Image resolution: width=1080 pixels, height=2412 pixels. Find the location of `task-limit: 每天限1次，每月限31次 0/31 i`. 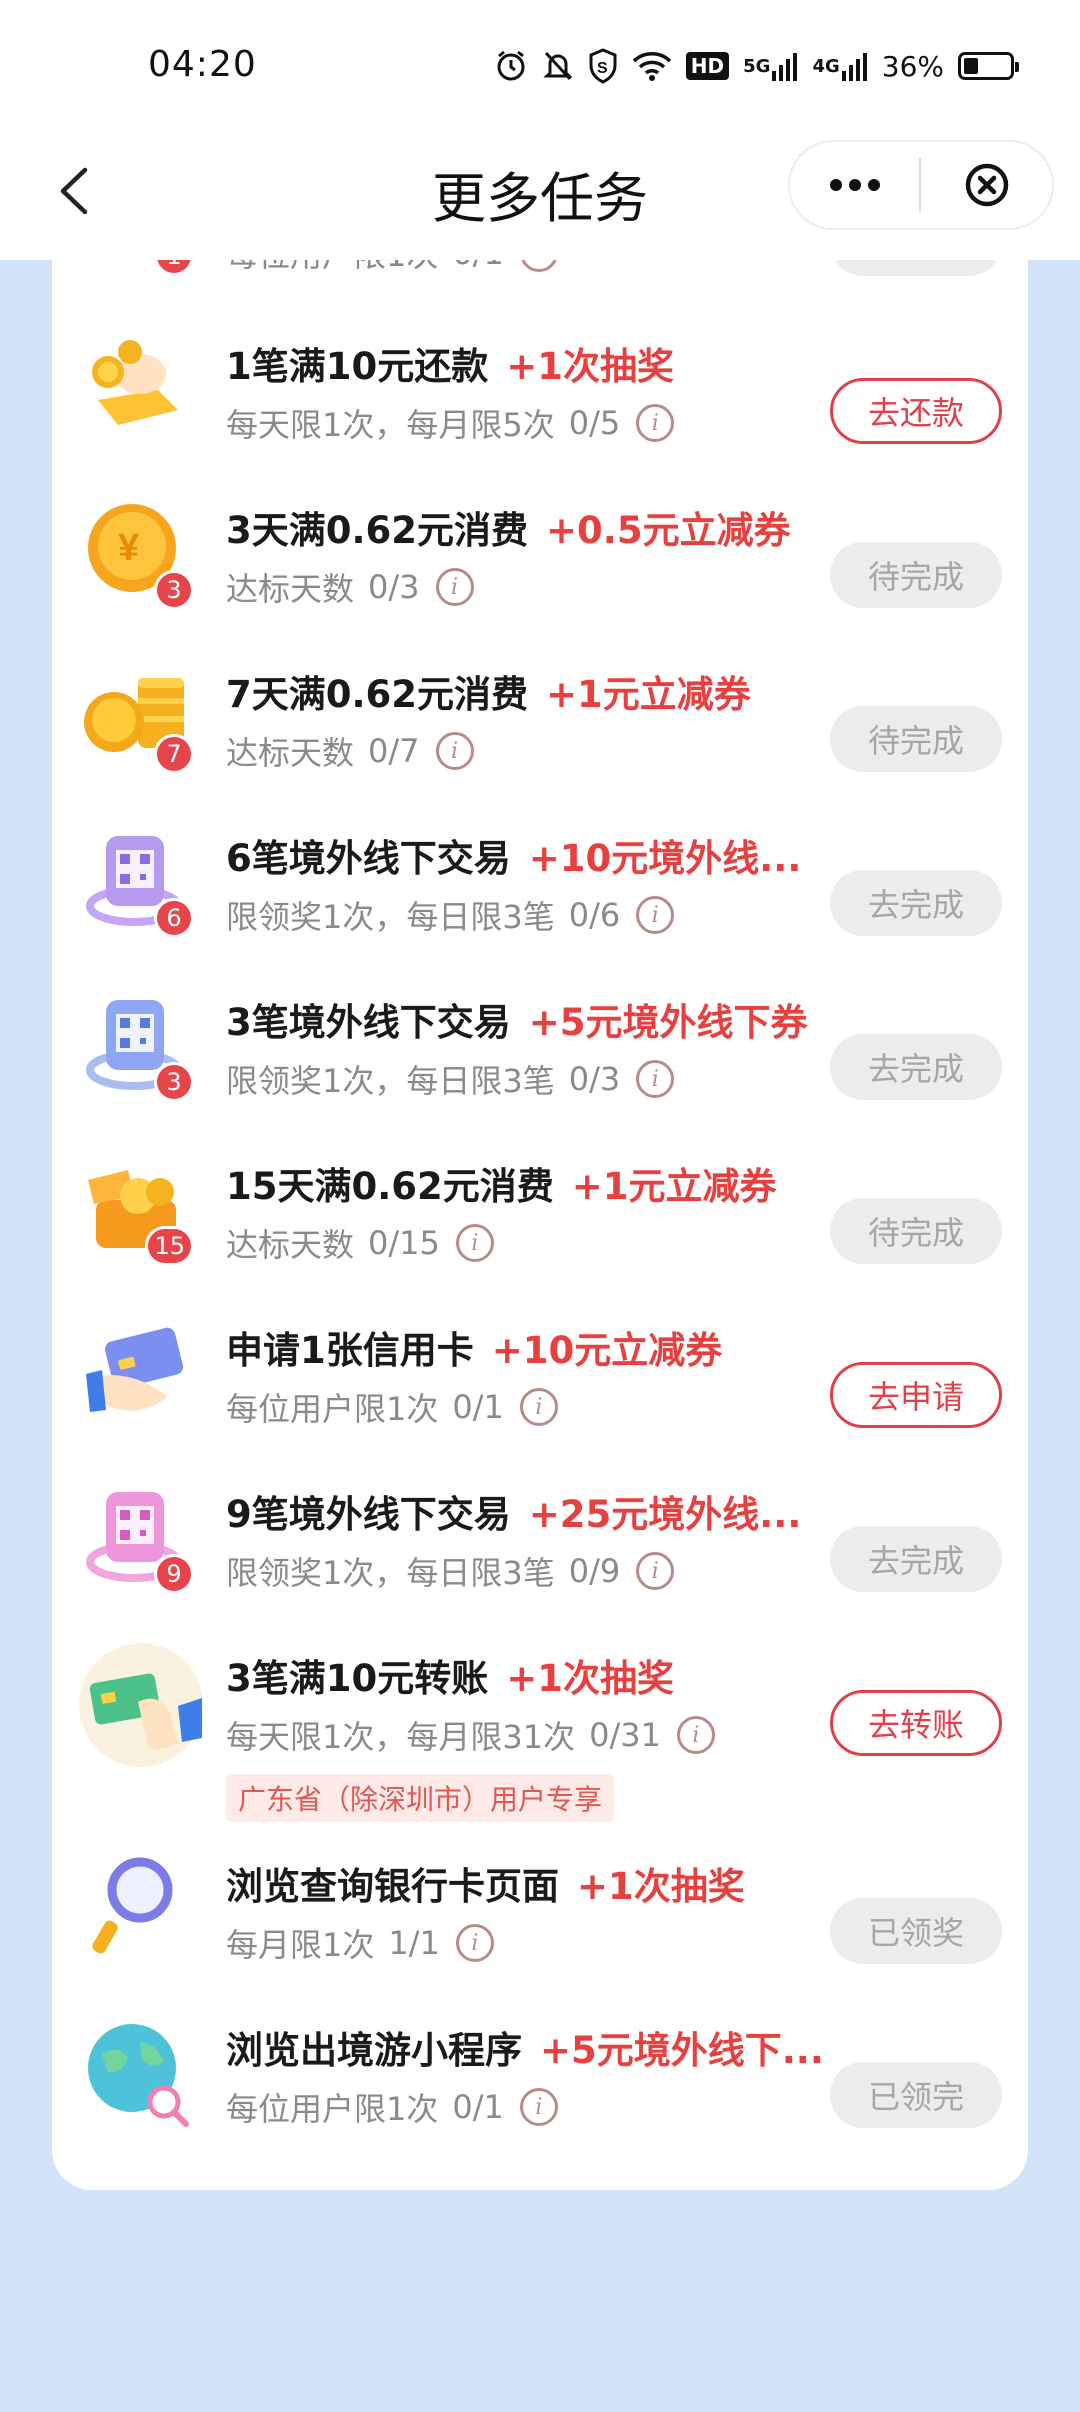

task-limit: 每天限1次，每月限31次 0/31 i is located at coordinates (470, 1735).